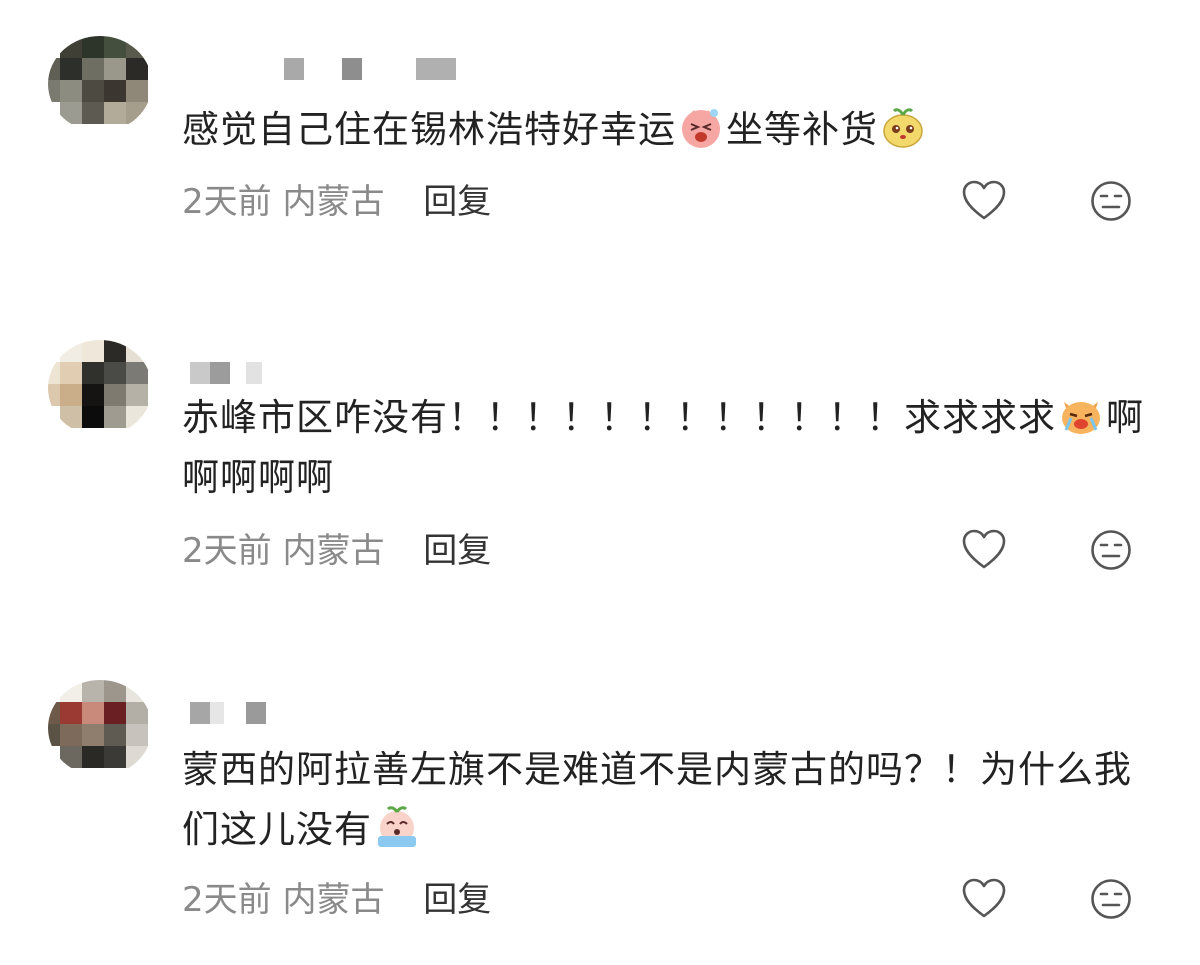 This screenshot has width=1200, height=965. I want to click on crying-cat-emoji, so click(1081, 415).